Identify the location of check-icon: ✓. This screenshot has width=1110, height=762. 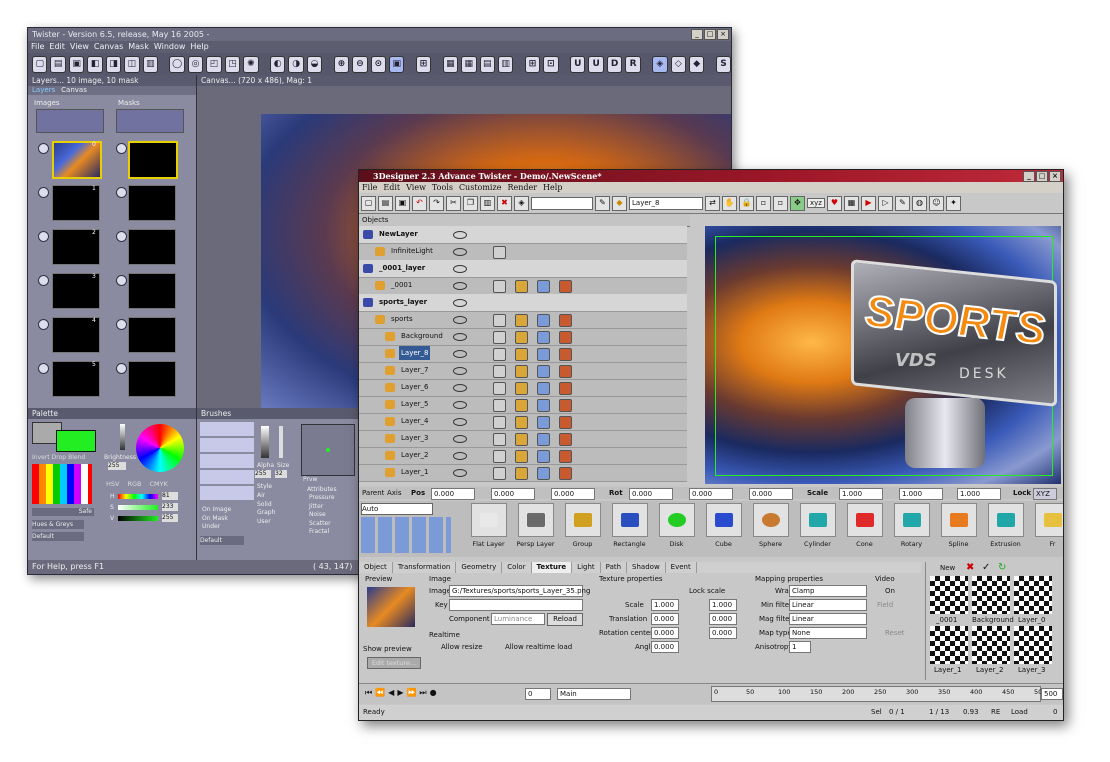
(986, 567).